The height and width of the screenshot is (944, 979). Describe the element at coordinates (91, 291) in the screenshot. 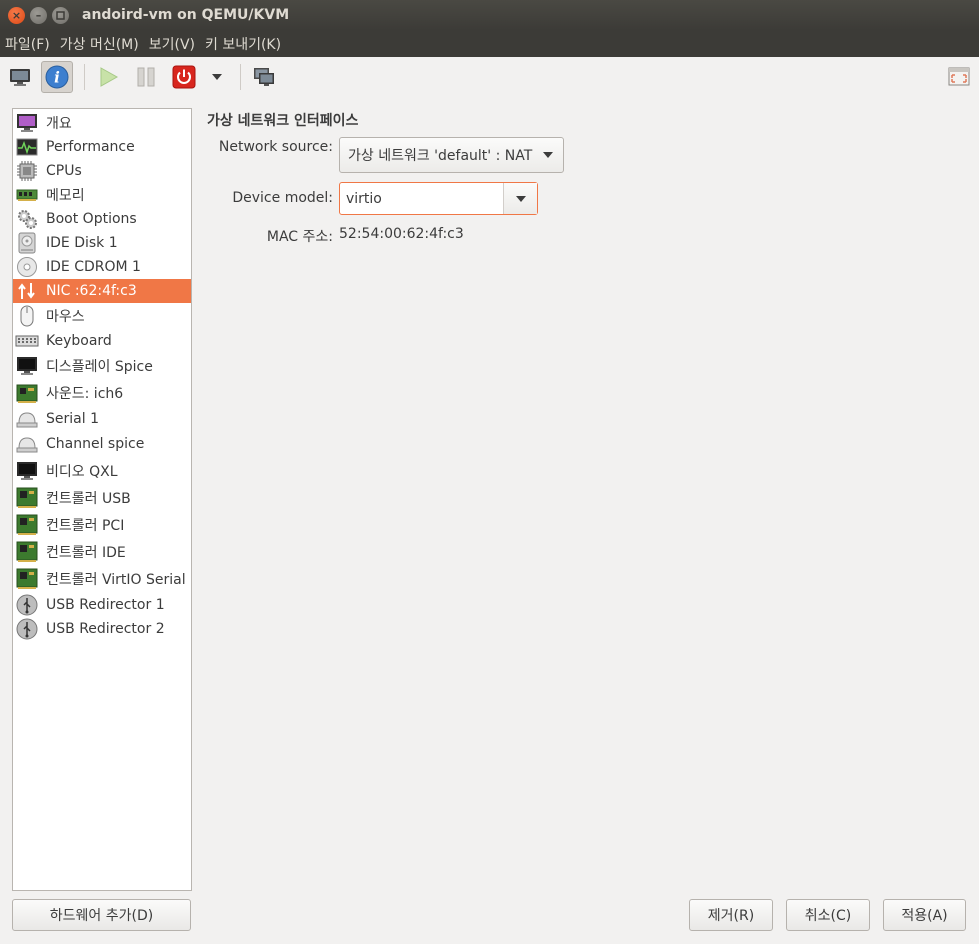

I see `hardware-item-label: NIC :62:4f:c3` at that location.